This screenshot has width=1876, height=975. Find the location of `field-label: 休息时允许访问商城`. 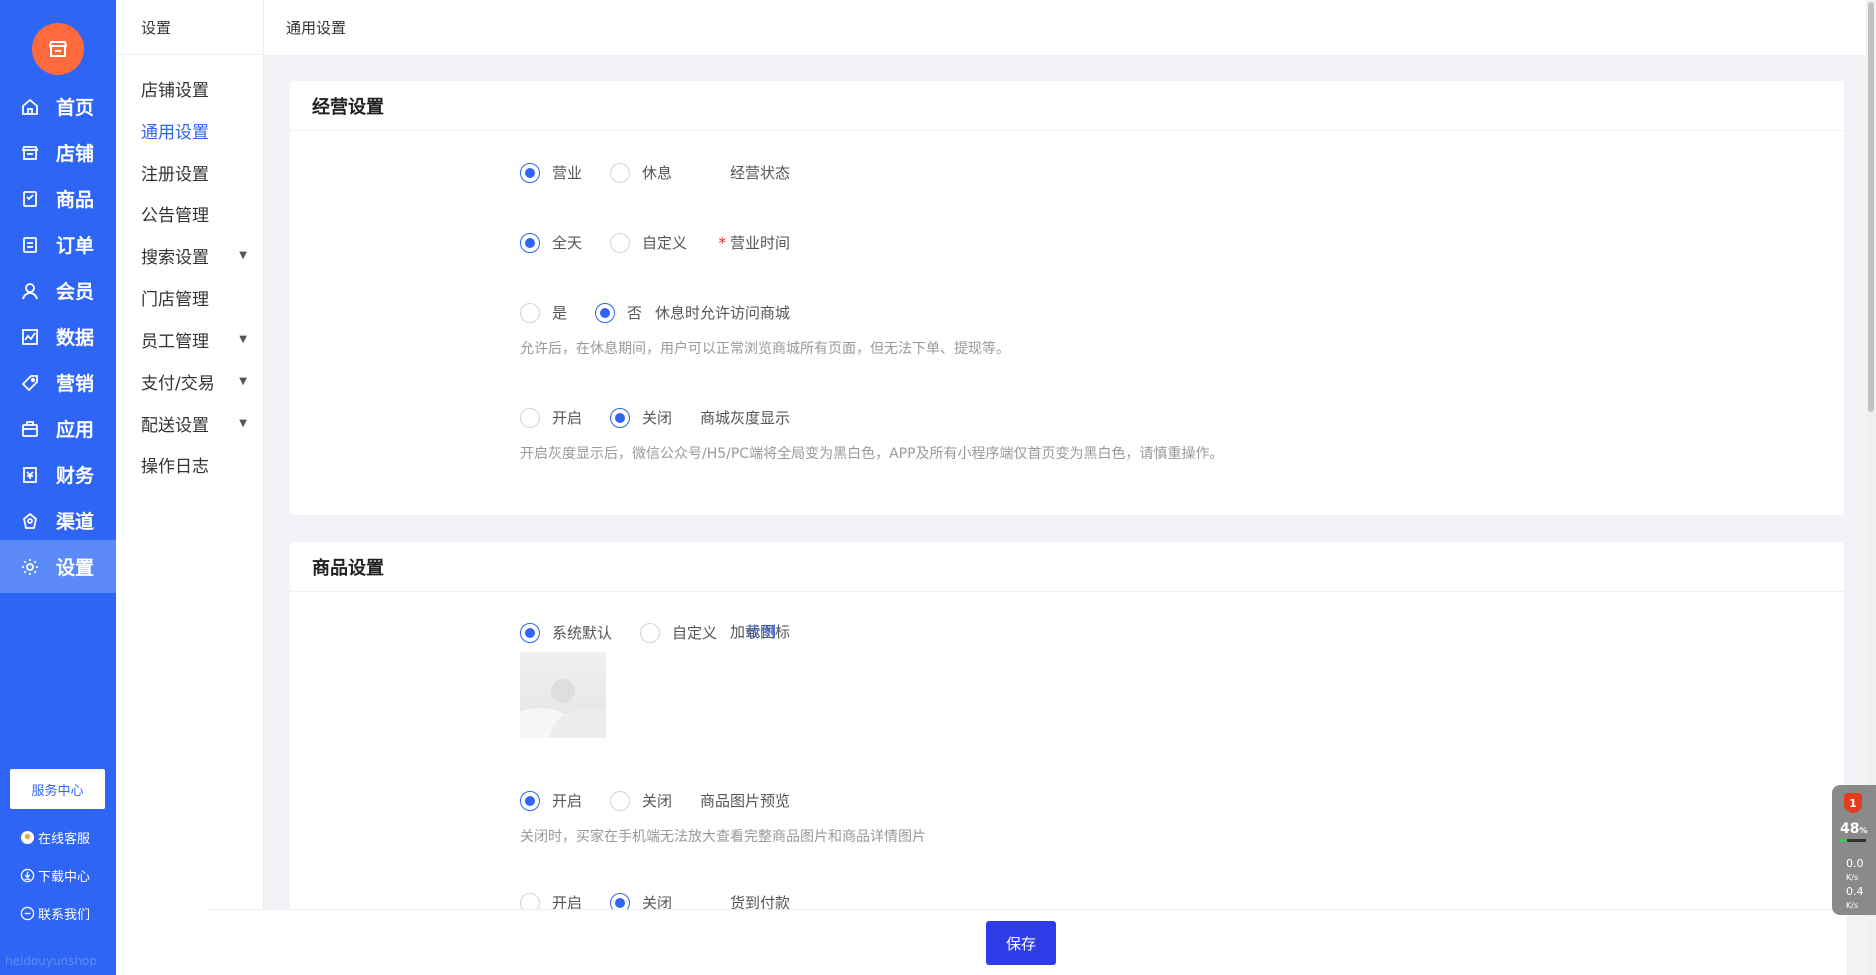

field-label: 休息时允许访问商城 is located at coordinates (722, 313).